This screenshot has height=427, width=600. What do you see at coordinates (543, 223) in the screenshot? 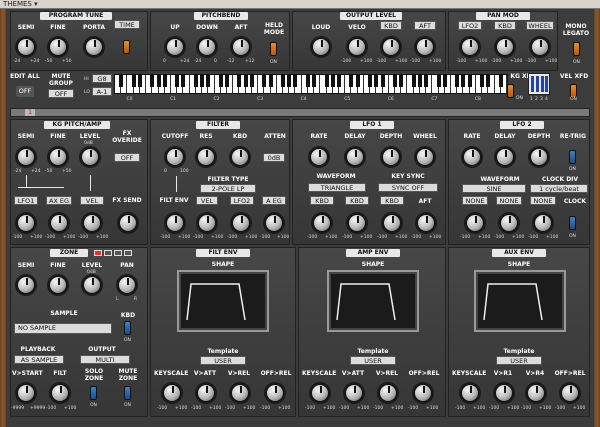
I see `lfo2-none3-knob` at bounding box center [543, 223].